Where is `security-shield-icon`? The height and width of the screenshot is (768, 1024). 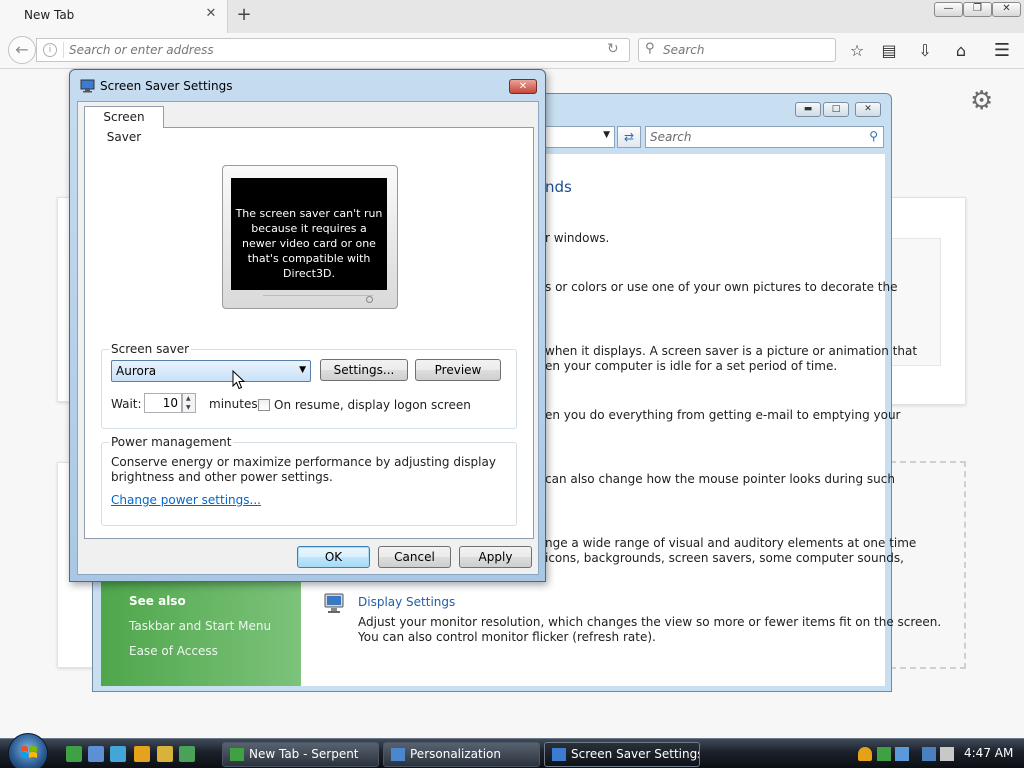 security-shield-icon is located at coordinates (865, 754).